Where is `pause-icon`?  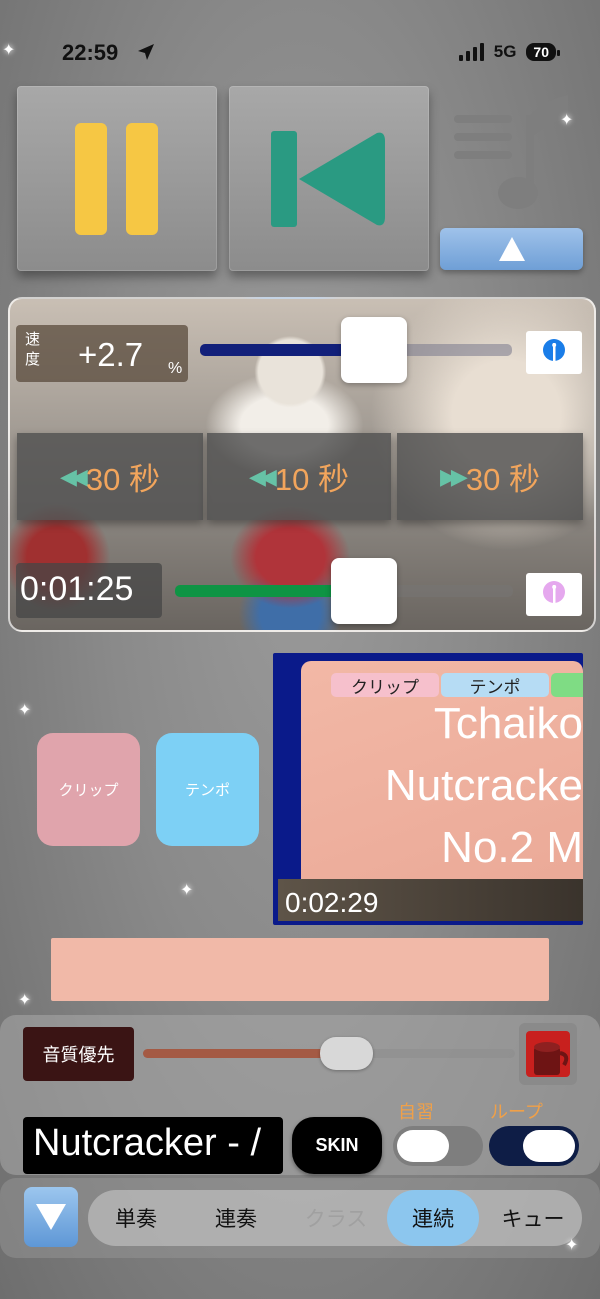
pause-icon is located at coordinates (91, 179).